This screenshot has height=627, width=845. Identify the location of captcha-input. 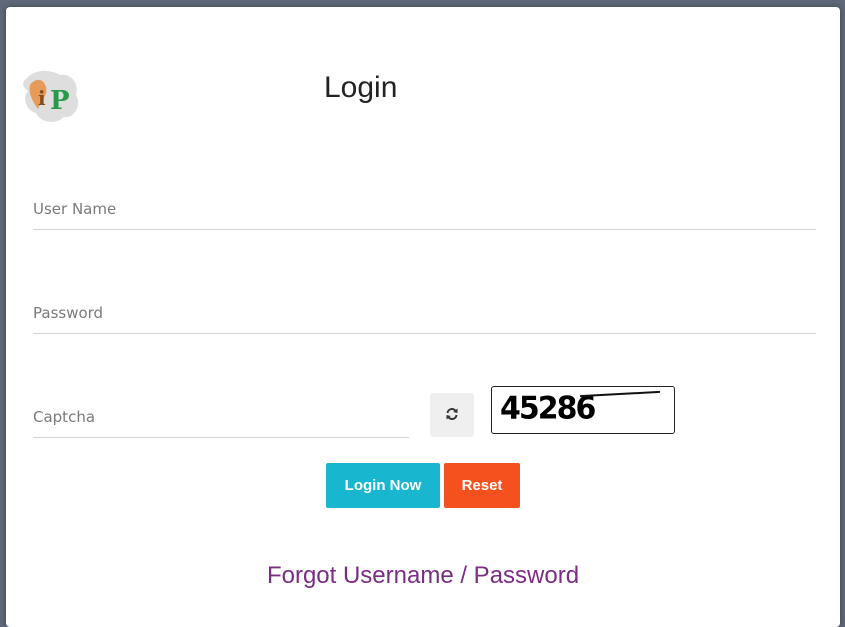
(221, 417).